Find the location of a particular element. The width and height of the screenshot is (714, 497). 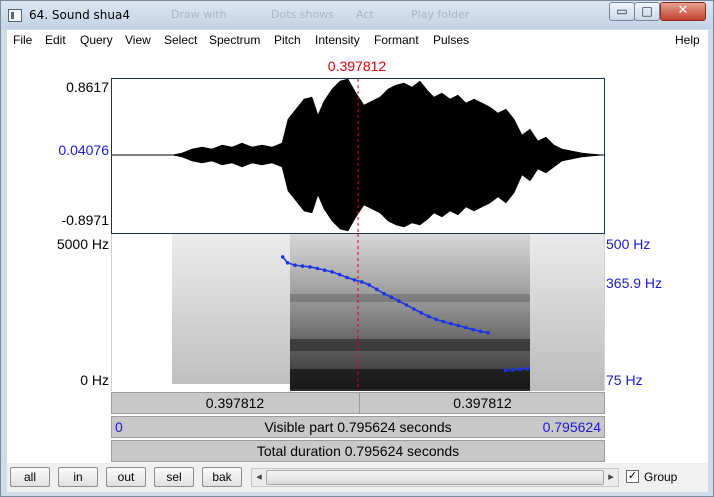

menu-formant: Formant is located at coordinates (396, 40).